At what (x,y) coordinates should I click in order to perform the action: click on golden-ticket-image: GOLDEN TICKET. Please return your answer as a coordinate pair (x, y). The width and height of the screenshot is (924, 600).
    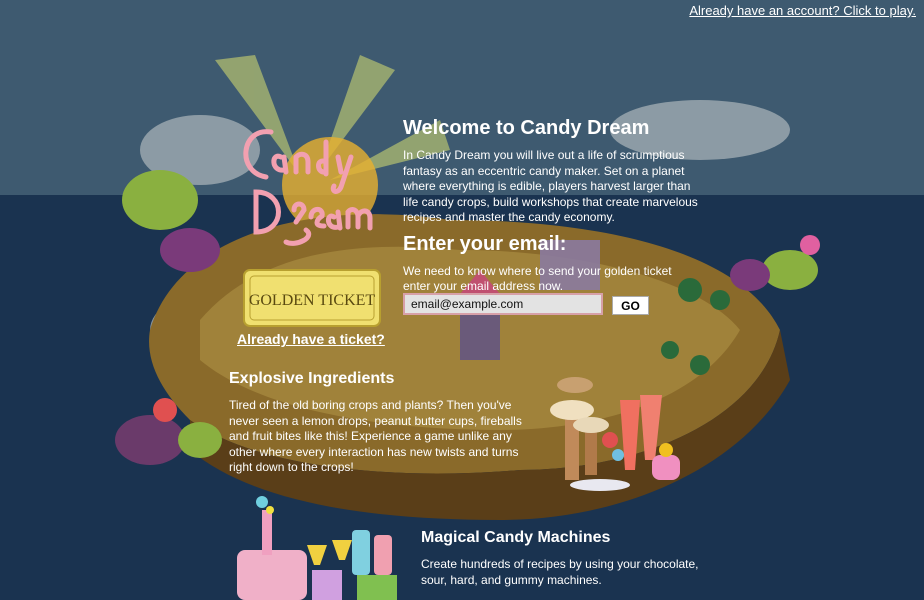
    Looking at the image, I should click on (312, 298).